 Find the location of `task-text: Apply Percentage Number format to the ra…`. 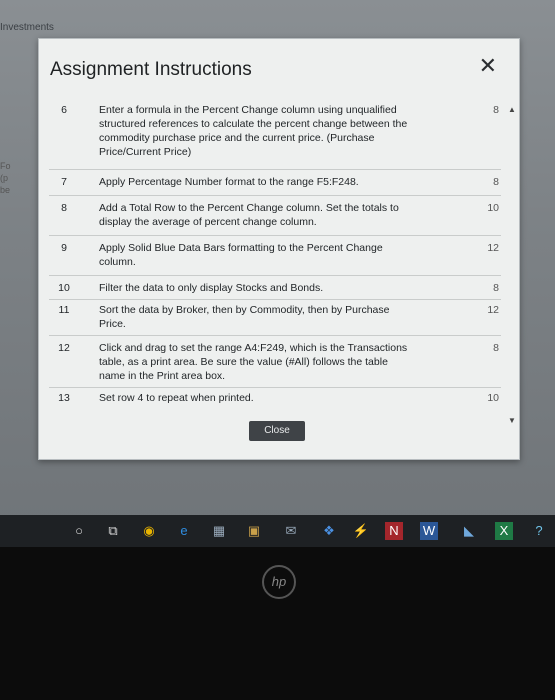

task-text: Apply Percentage Number format to the ra… is located at coordinates (229, 182).